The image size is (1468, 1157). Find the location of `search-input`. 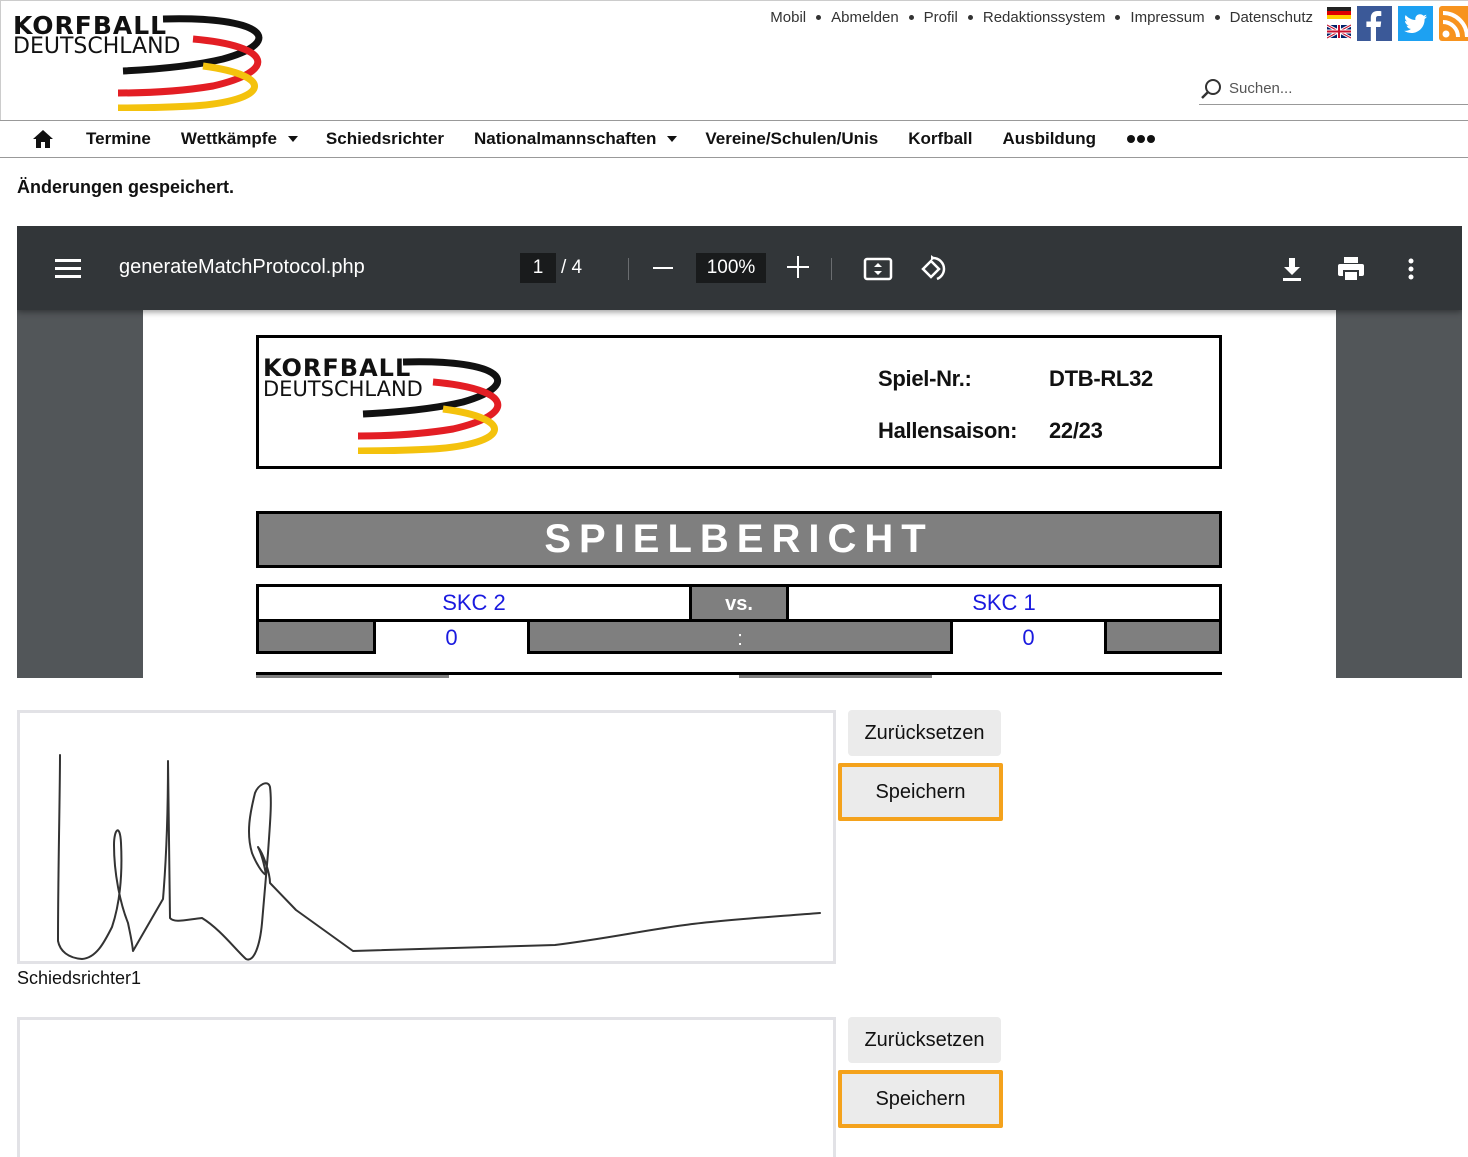

search-input is located at coordinates (1344, 88).